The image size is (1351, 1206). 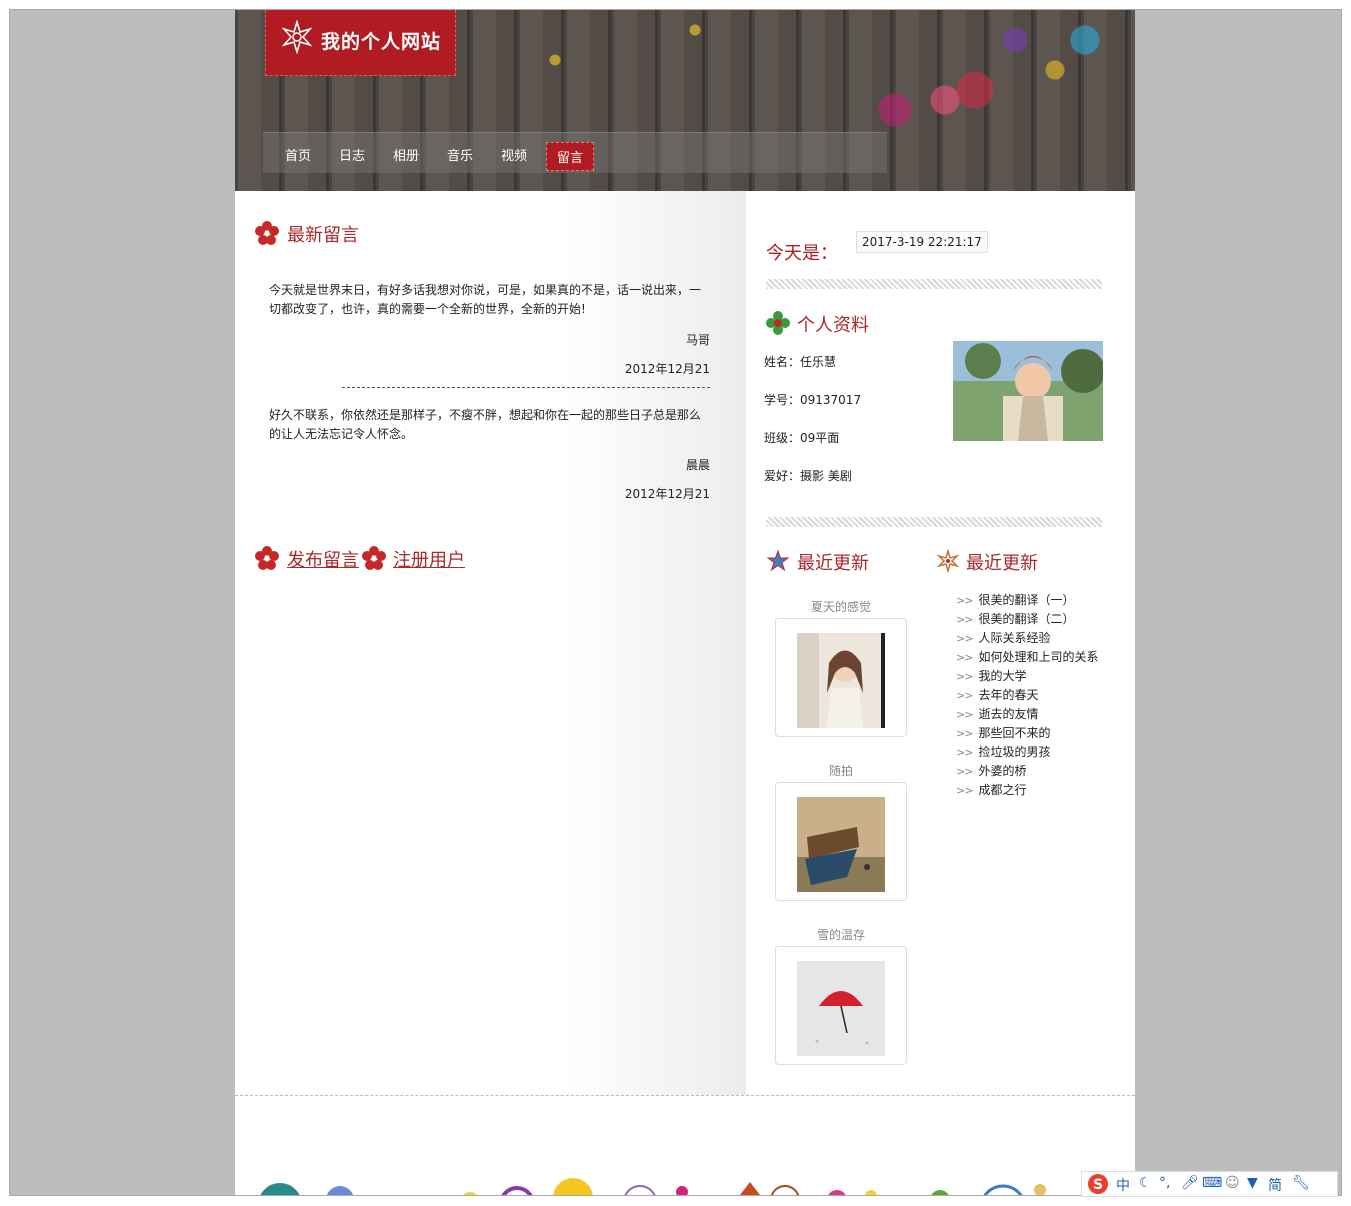 What do you see at coordinates (778, 323) in the screenshot?
I see `green-flower-icon` at bounding box center [778, 323].